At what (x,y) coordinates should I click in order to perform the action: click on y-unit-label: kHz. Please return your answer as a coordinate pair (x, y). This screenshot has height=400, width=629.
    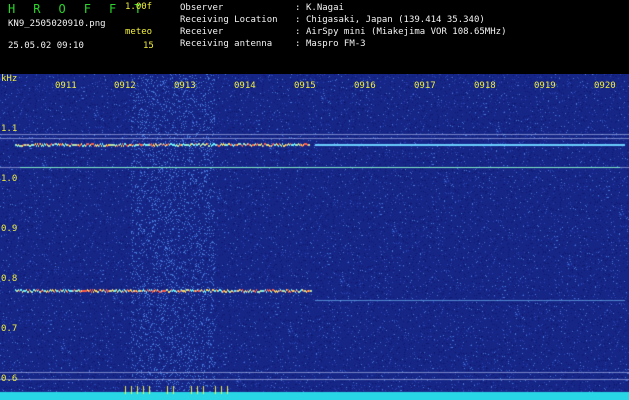
    Looking at the image, I should click on (9, 79).